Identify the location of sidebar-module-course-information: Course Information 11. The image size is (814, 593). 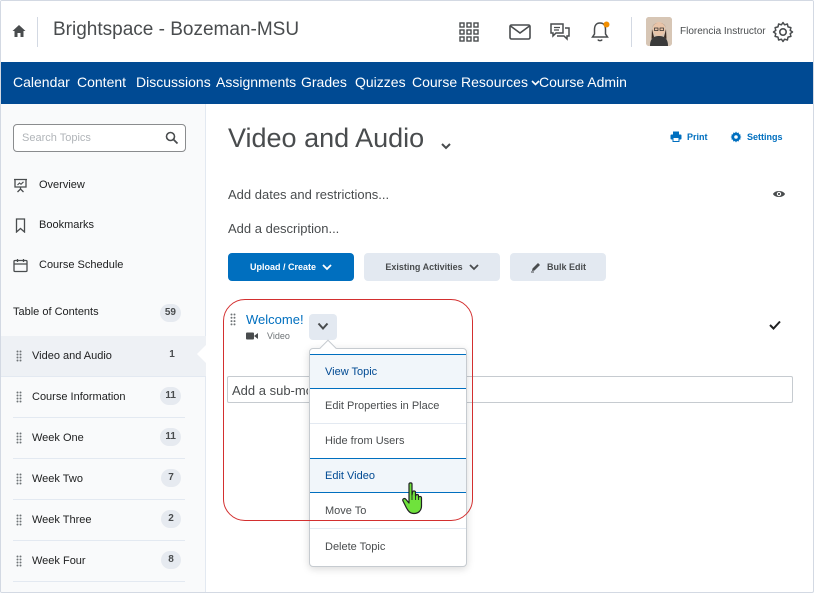
(99, 397).